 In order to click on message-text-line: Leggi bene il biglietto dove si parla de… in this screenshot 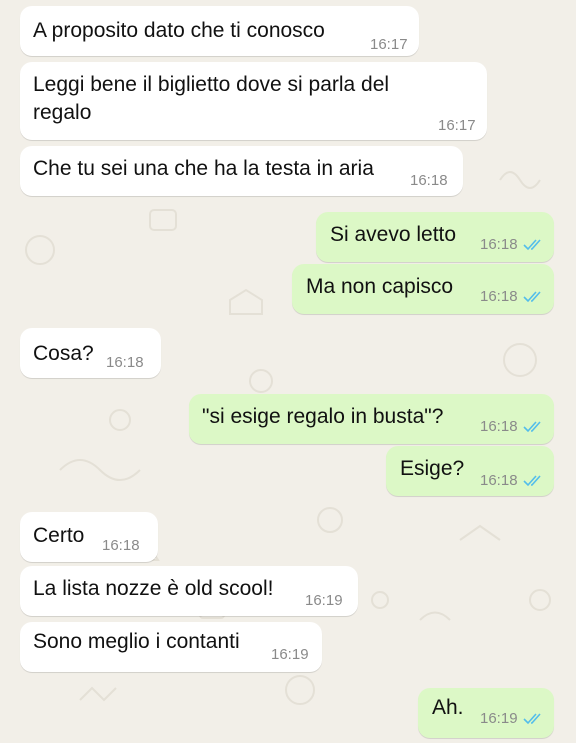, I will do `click(211, 84)`.